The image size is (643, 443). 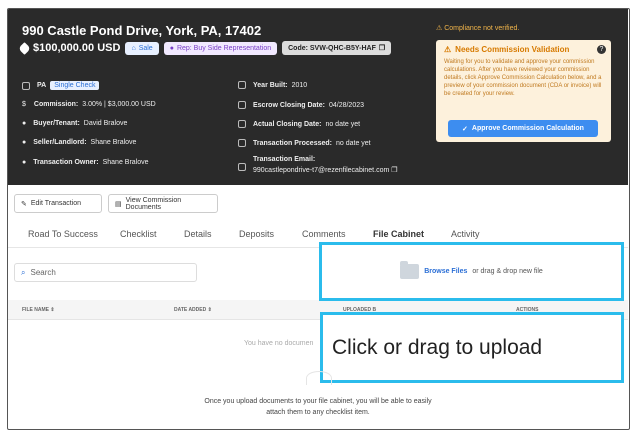 I want to click on single-check-badge: Single Check, so click(x=75, y=85).